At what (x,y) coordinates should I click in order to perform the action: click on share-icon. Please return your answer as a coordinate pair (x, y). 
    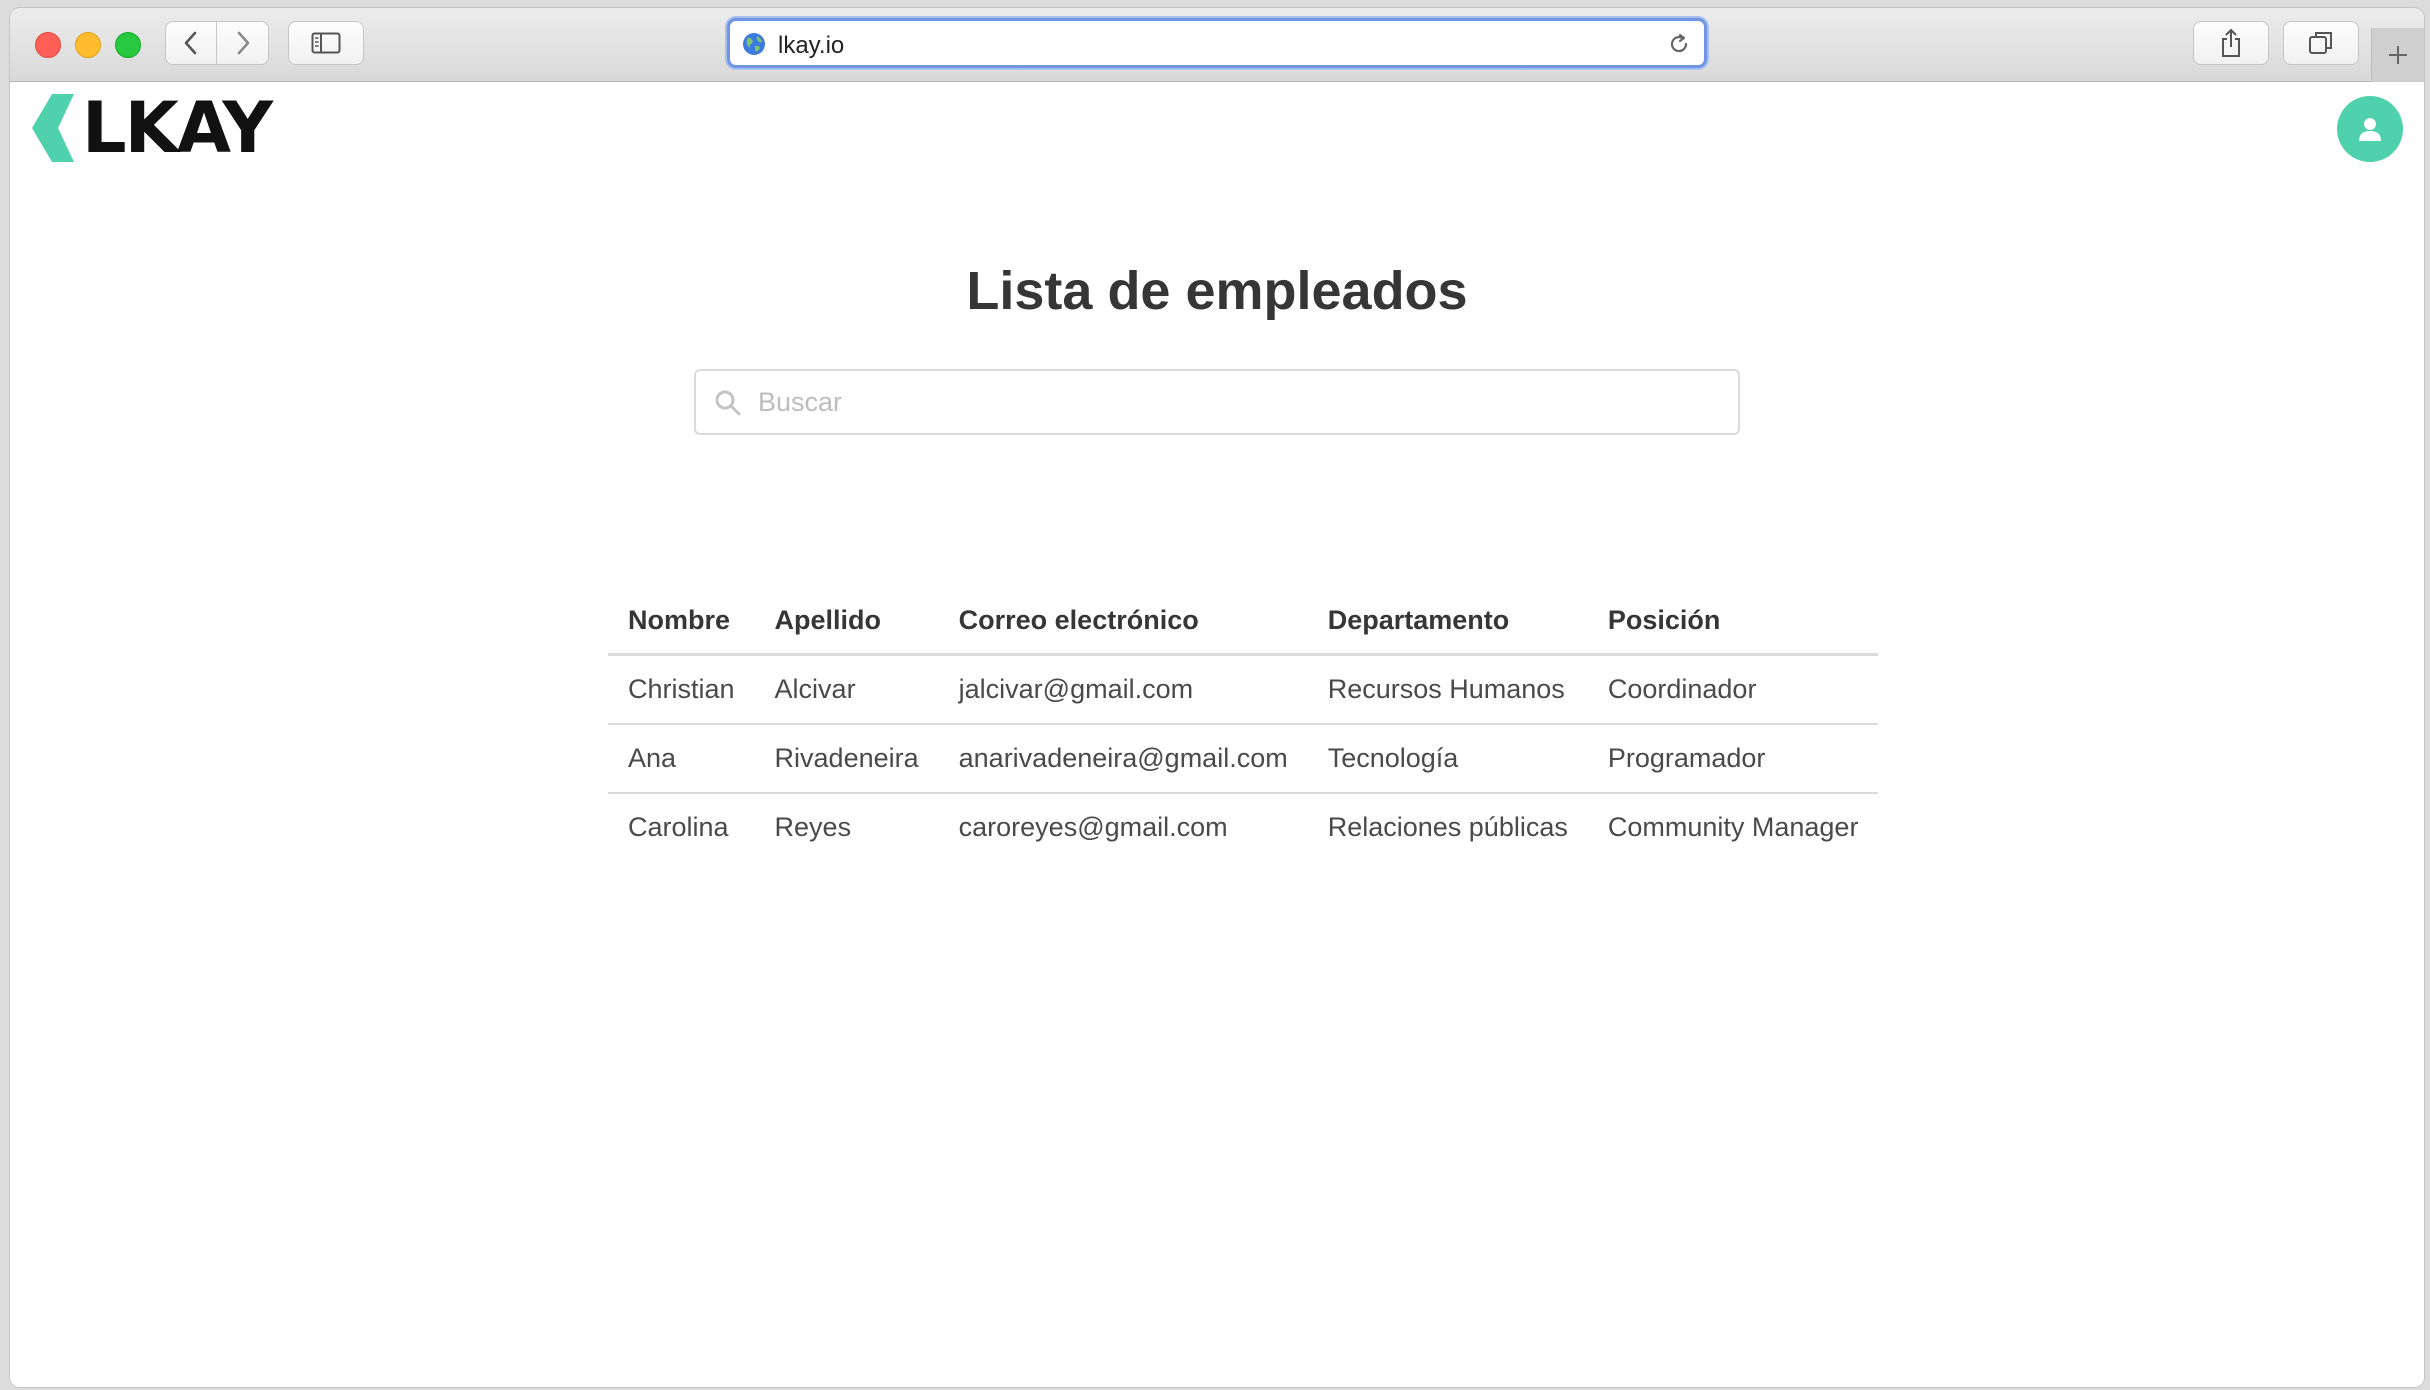
    Looking at the image, I should click on (2231, 42).